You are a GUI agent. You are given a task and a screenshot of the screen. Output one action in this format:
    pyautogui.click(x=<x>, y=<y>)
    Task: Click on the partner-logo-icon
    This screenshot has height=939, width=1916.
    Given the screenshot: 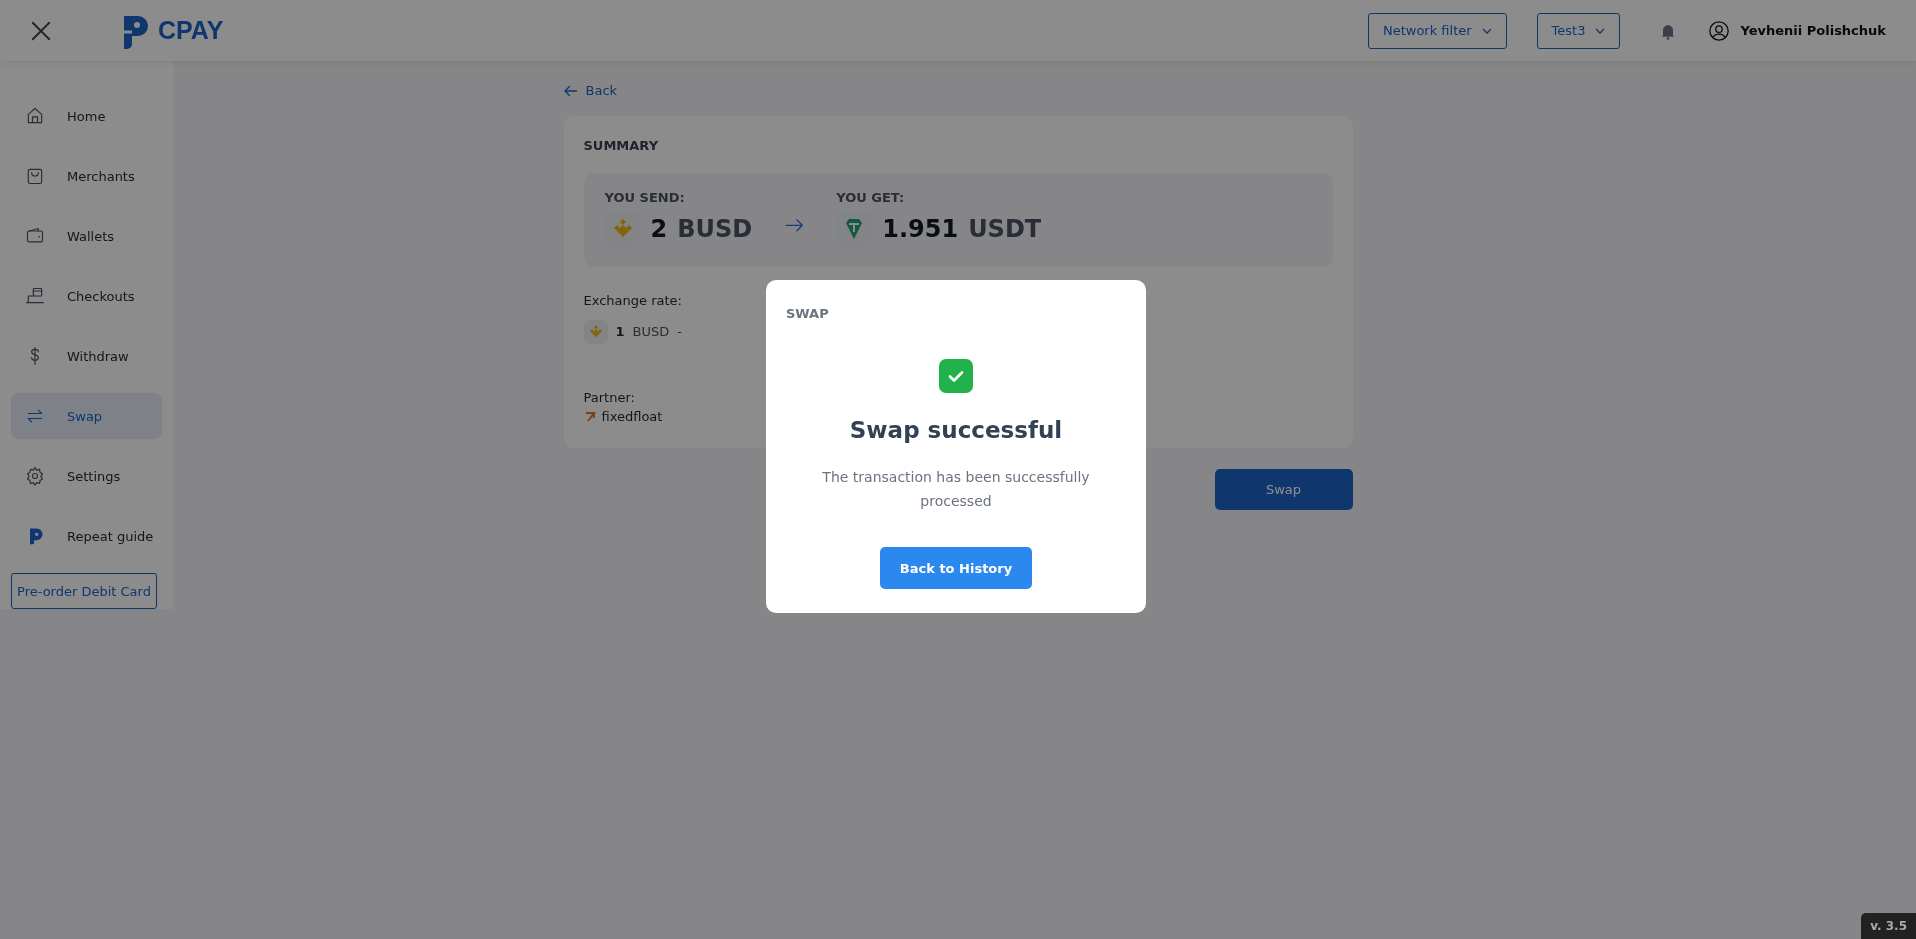 What is the action you would take?
    pyautogui.click(x=589, y=416)
    